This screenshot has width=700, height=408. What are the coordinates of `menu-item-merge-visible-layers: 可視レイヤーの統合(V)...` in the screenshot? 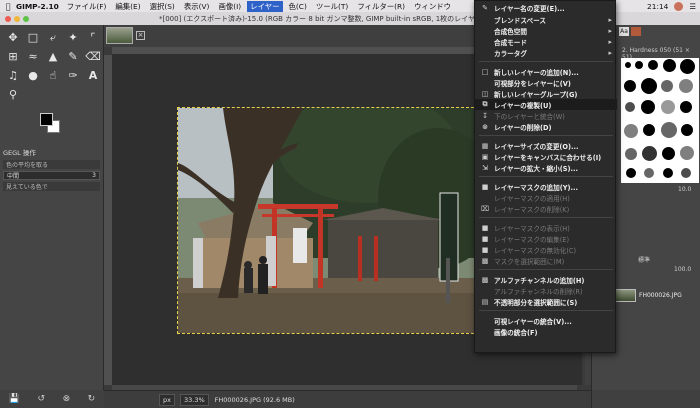 It's located at (546, 320).